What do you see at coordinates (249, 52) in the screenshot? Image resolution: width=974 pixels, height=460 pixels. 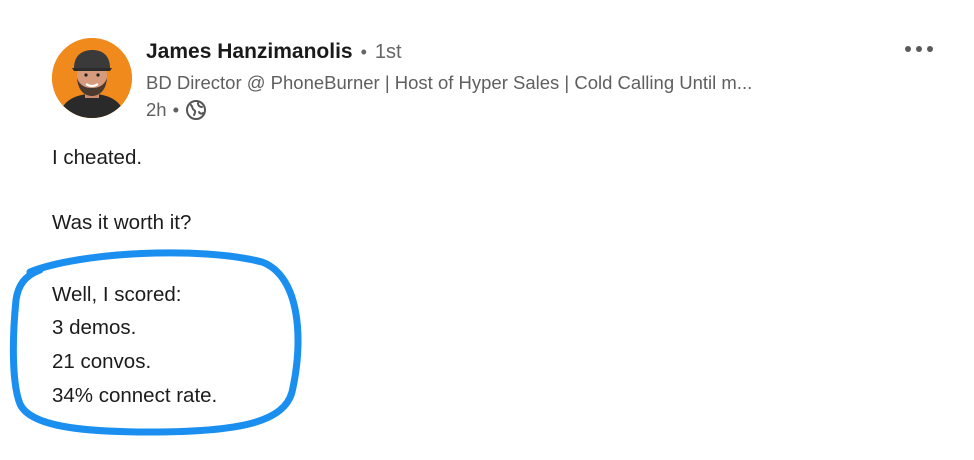 I see `author-name: James Hanzimanolis` at bounding box center [249, 52].